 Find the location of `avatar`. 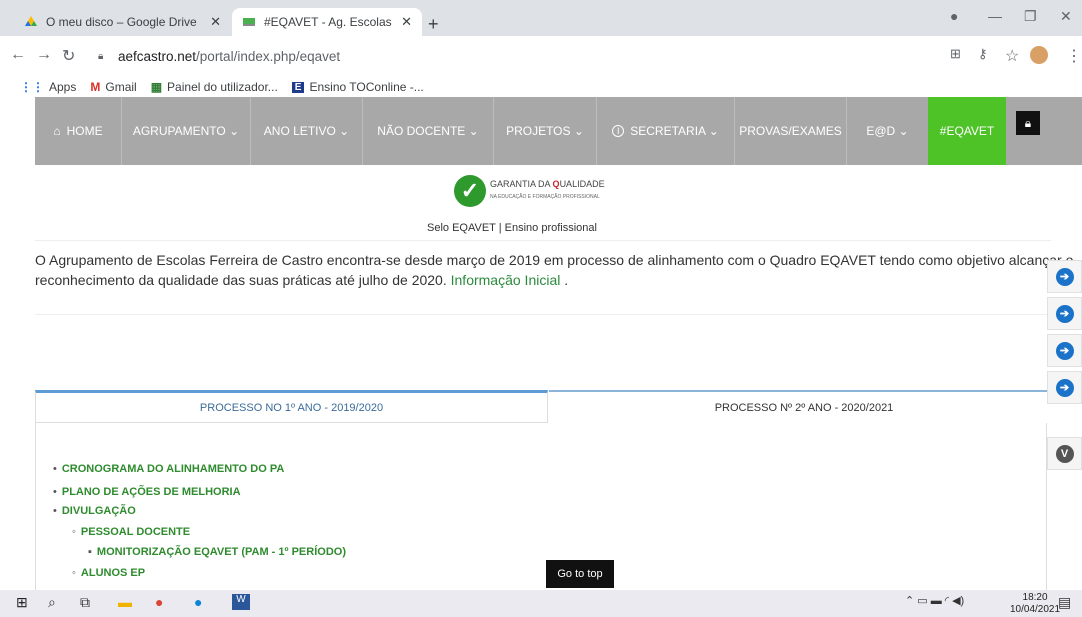

avatar is located at coordinates (1039, 55).